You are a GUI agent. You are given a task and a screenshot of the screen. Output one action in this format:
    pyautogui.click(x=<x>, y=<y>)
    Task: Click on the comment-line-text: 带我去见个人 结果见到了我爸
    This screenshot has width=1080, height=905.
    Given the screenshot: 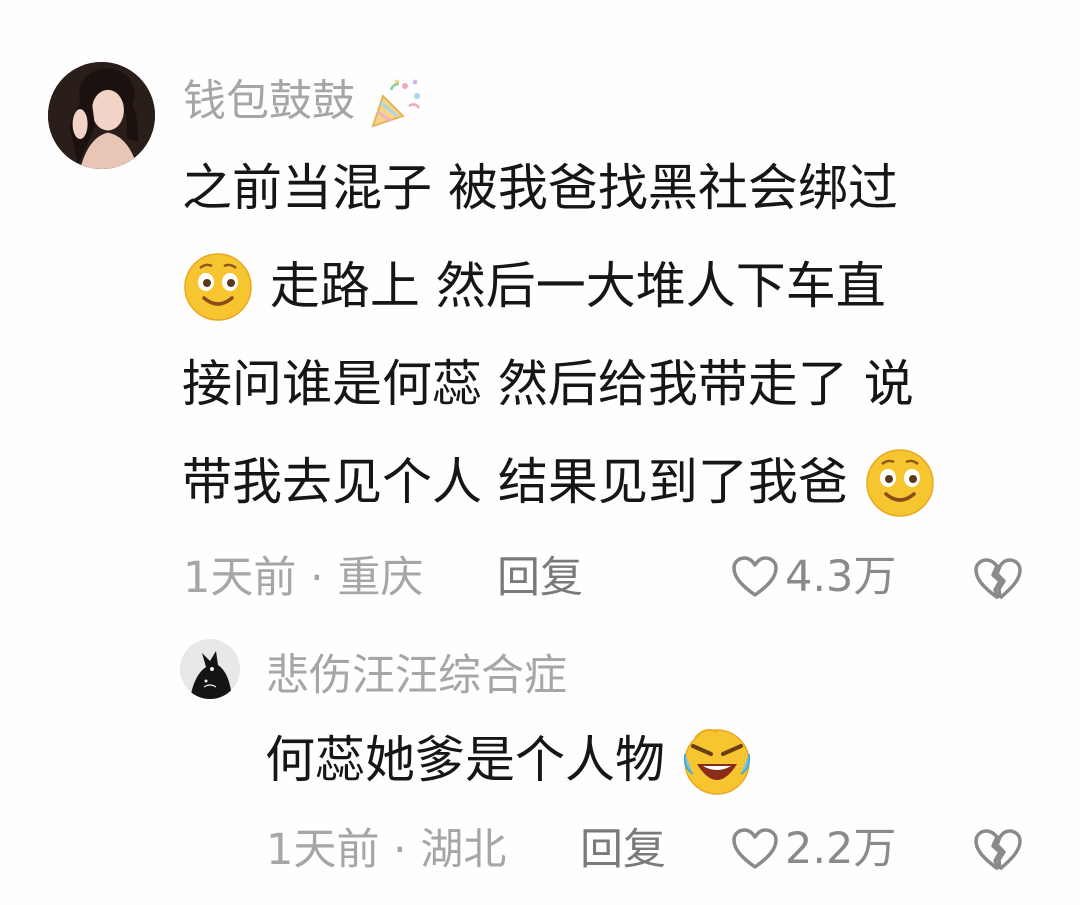 What is the action you would take?
    pyautogui.click(x=515, y=482)
    